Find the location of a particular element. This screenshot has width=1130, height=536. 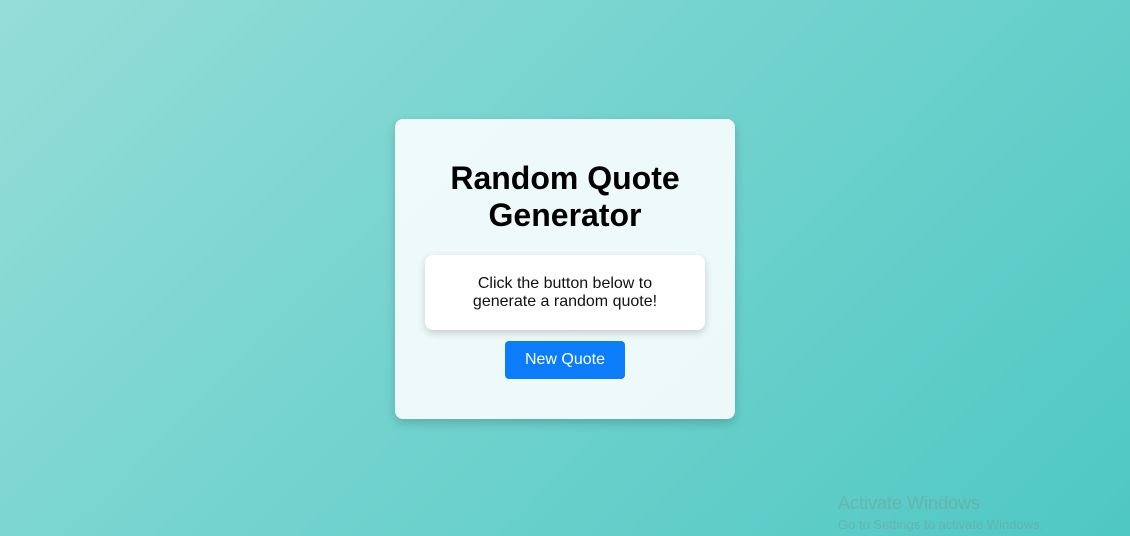

new-quote-button: New Quote is located at coordinates (565, 360).